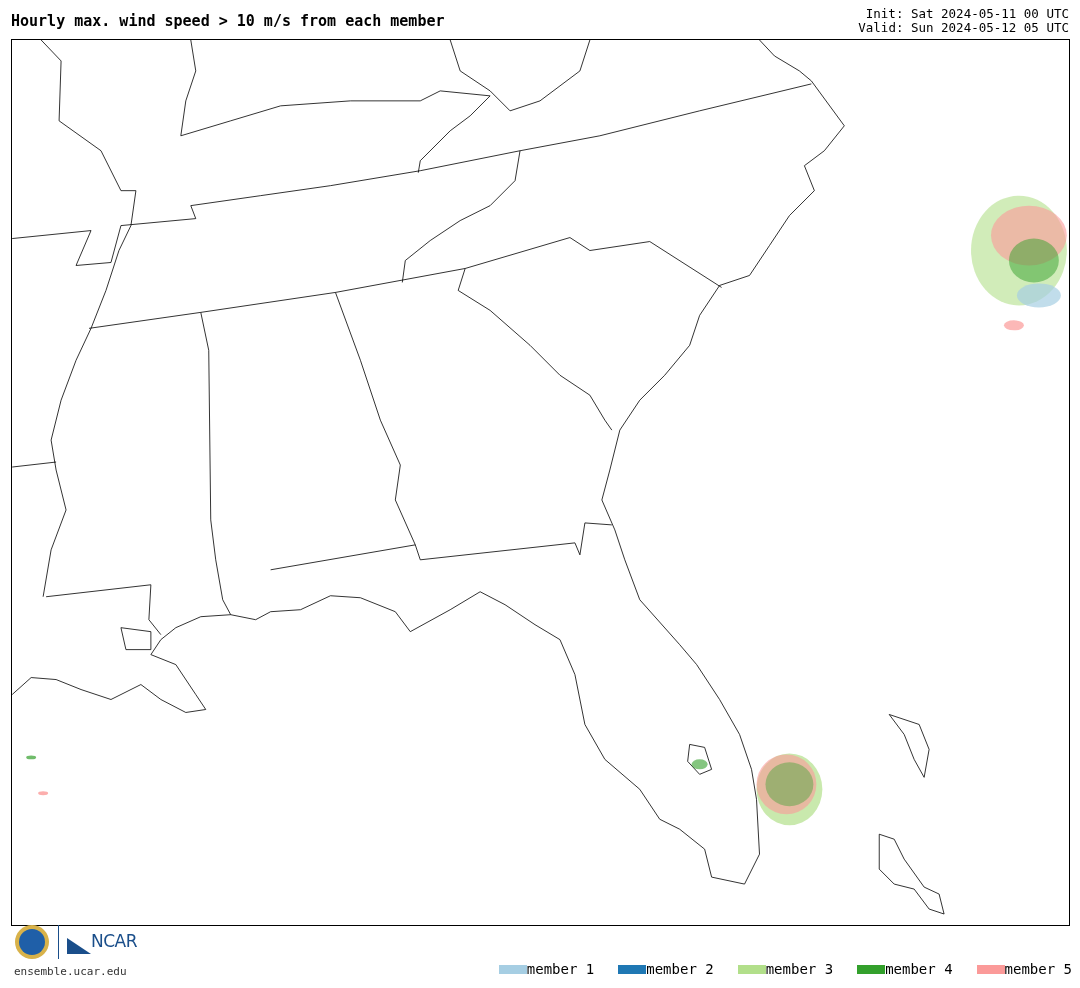  What do you see at coordinates (680, 969) in the screenshot?
I see `legend-label: member 2` at bounding box center [680, 969].